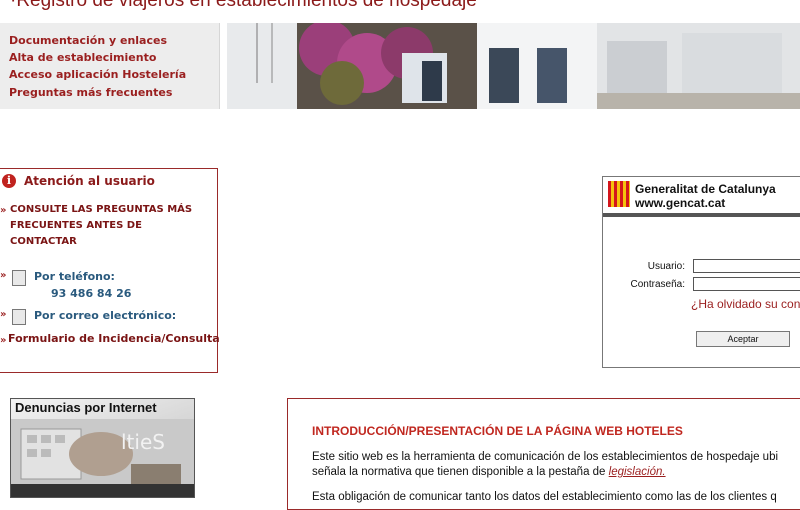 Image resolution: width=800 pixels, height=510 pixels. Describe the element at coordinates (102, 448) in the screenshot. I see `internet-complaints-banner: ltieS Denuncias por Internet` at that location.